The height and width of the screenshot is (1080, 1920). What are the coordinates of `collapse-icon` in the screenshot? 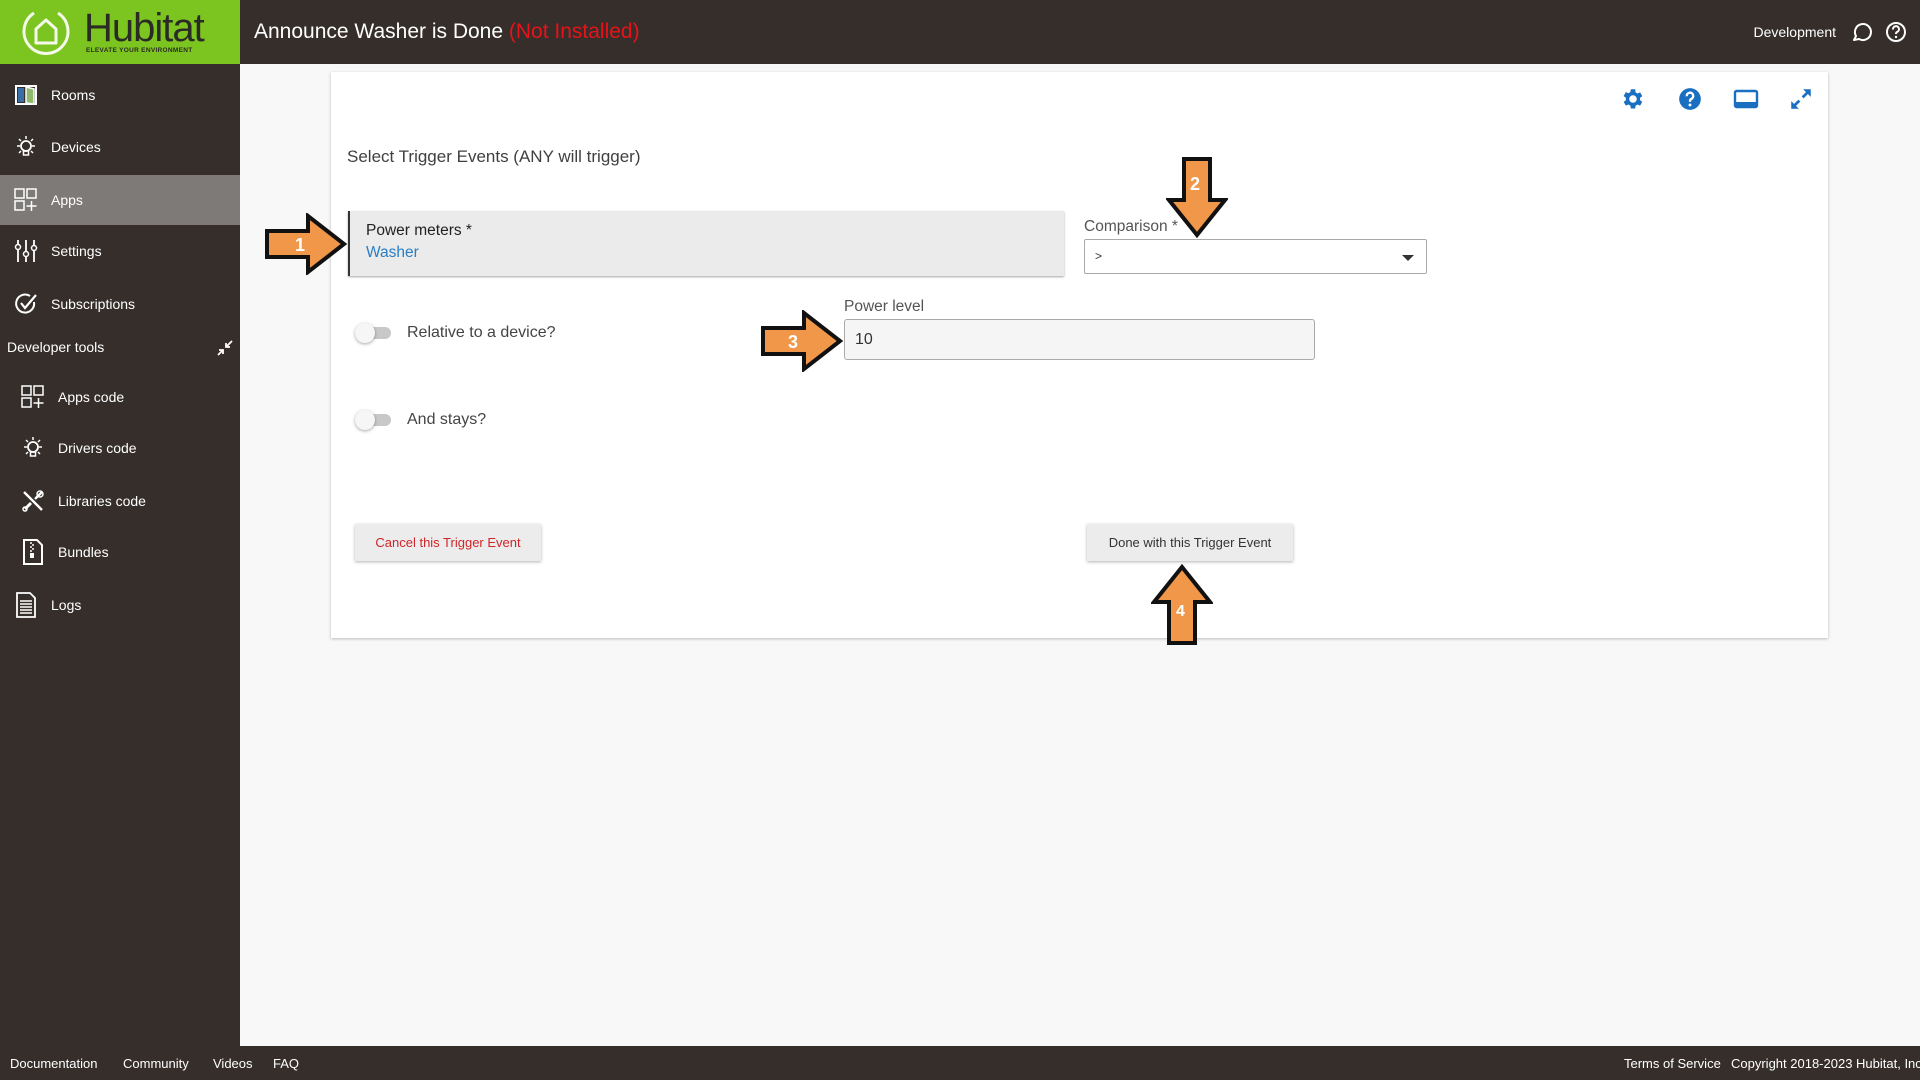 It's located at (225, 348).